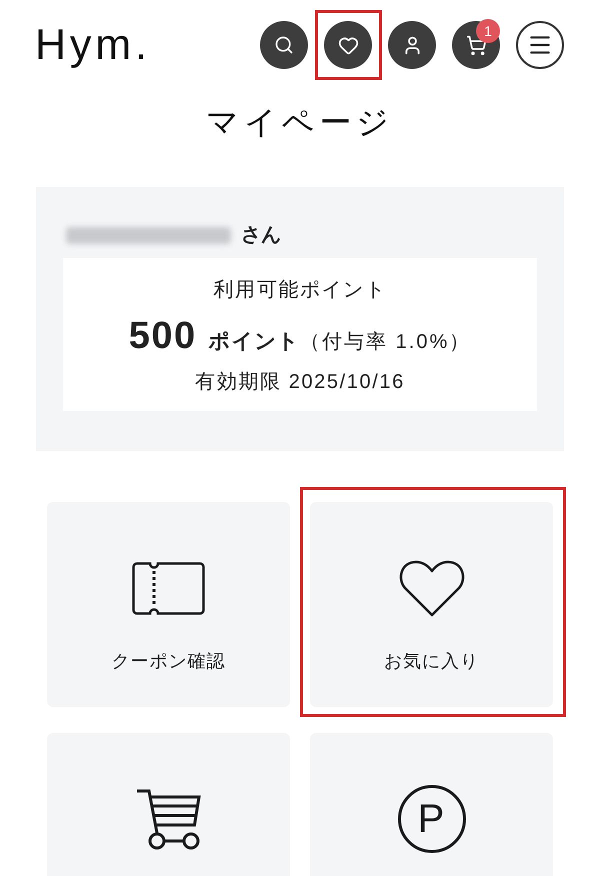 The image size is (600, 876). Describe the element at coordinates (168, 588) in the screenshot. I see `ticket-icon` at that location.